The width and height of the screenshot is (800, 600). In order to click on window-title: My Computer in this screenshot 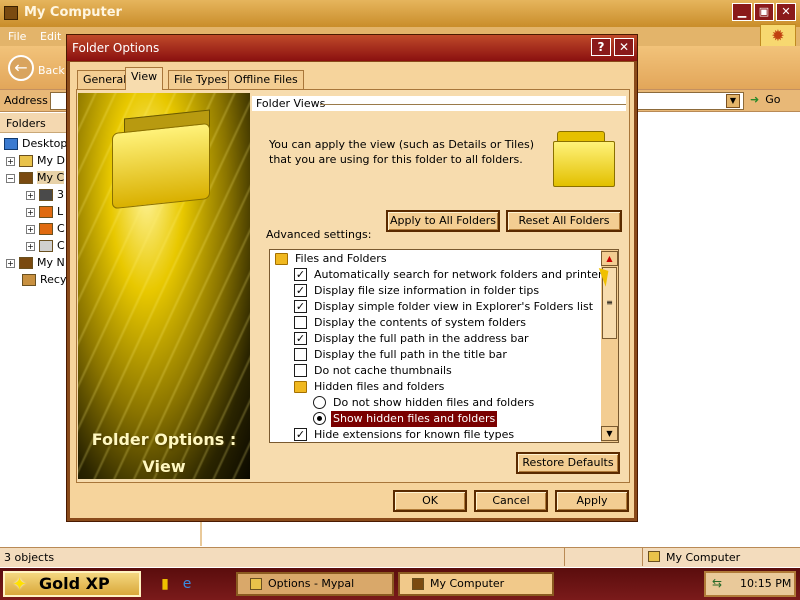, I will do `click(73, 12)`.